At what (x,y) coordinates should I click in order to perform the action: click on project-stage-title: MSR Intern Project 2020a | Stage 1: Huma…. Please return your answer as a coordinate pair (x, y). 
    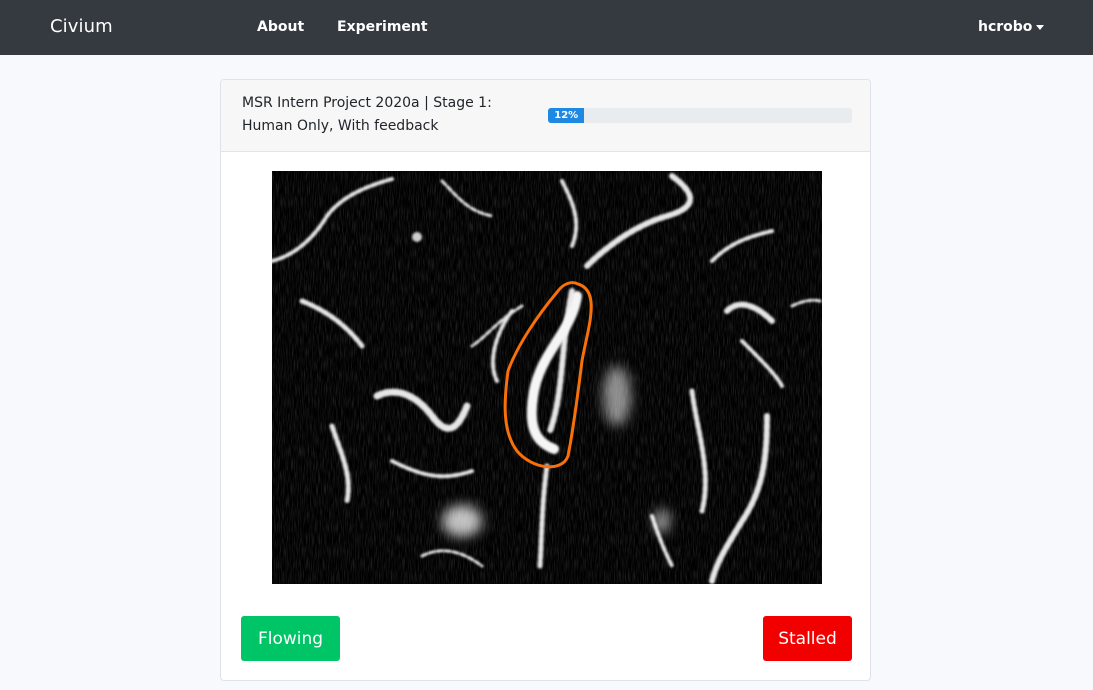
    Looking at the image, I should click on (367, 114).